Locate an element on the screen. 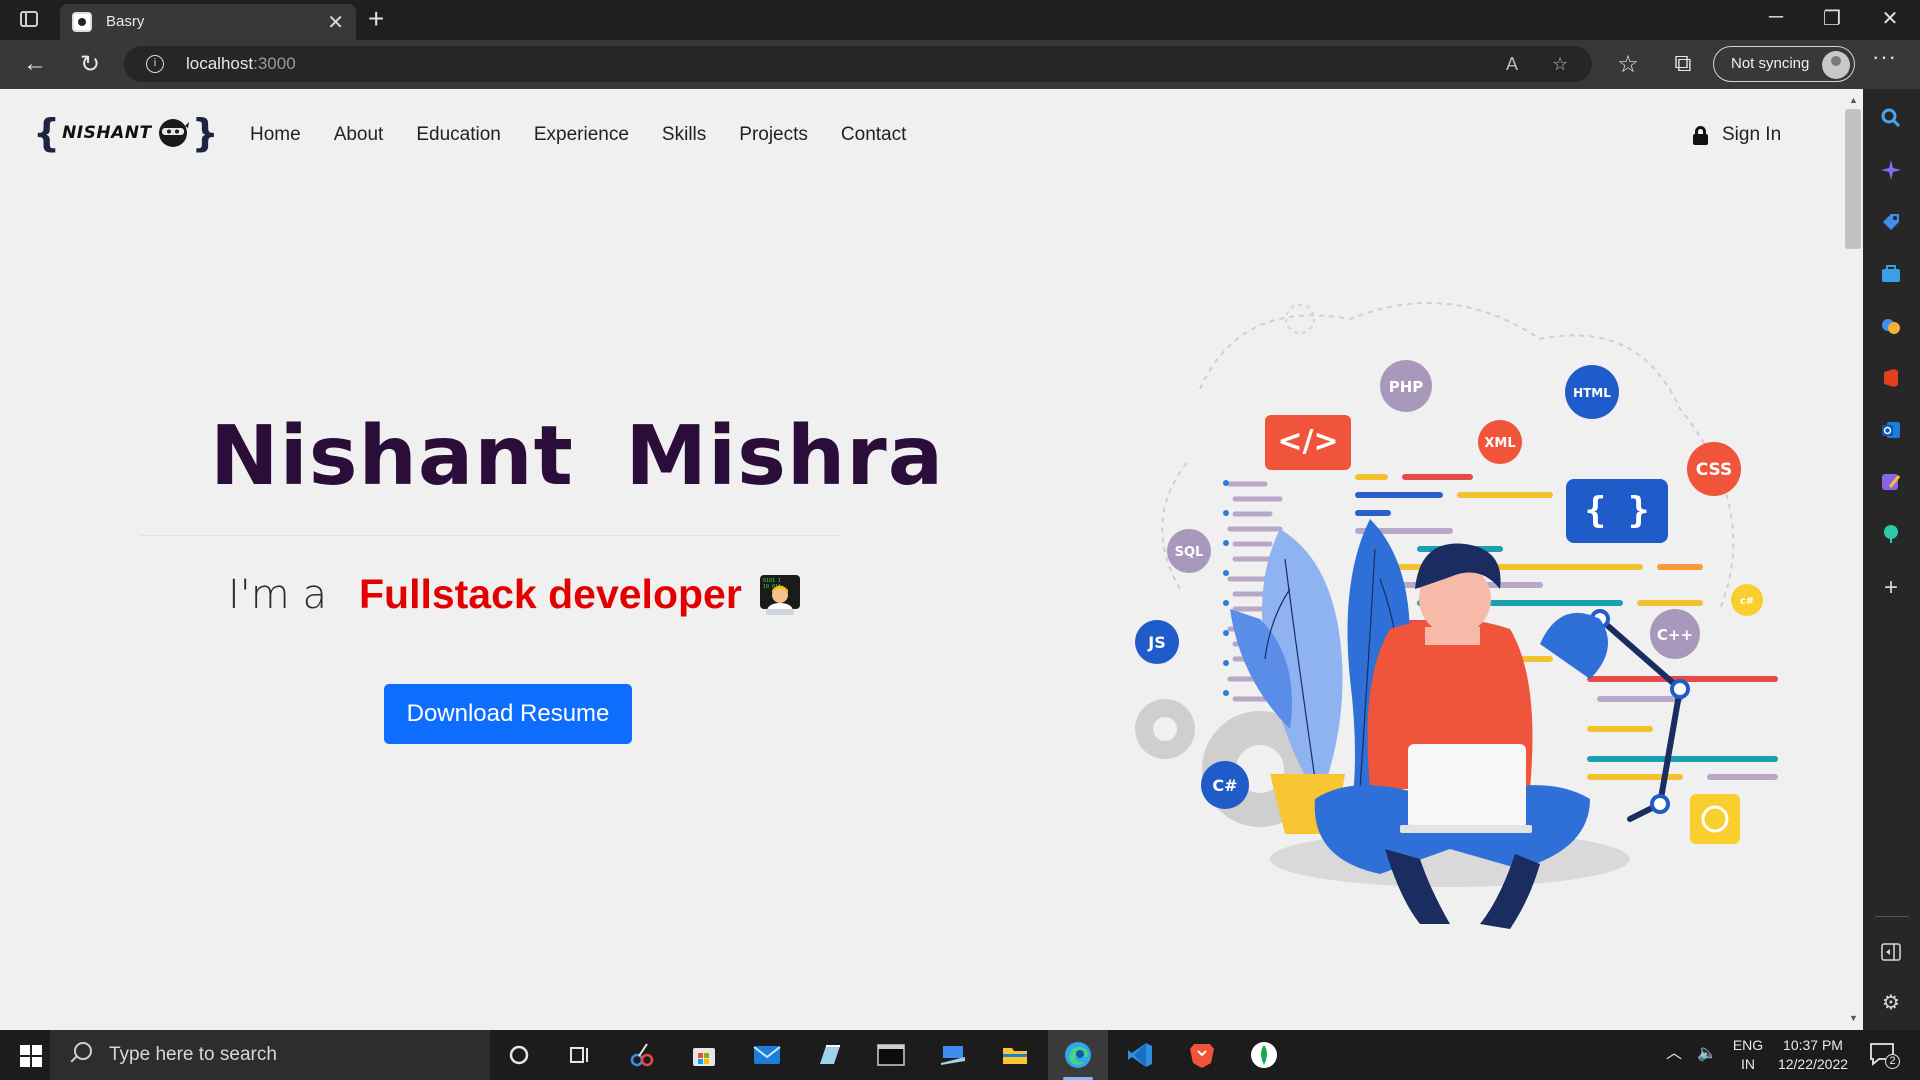 The image size is (1920, 1080). nav-experience: Experience is located at coordinates (581, 135).